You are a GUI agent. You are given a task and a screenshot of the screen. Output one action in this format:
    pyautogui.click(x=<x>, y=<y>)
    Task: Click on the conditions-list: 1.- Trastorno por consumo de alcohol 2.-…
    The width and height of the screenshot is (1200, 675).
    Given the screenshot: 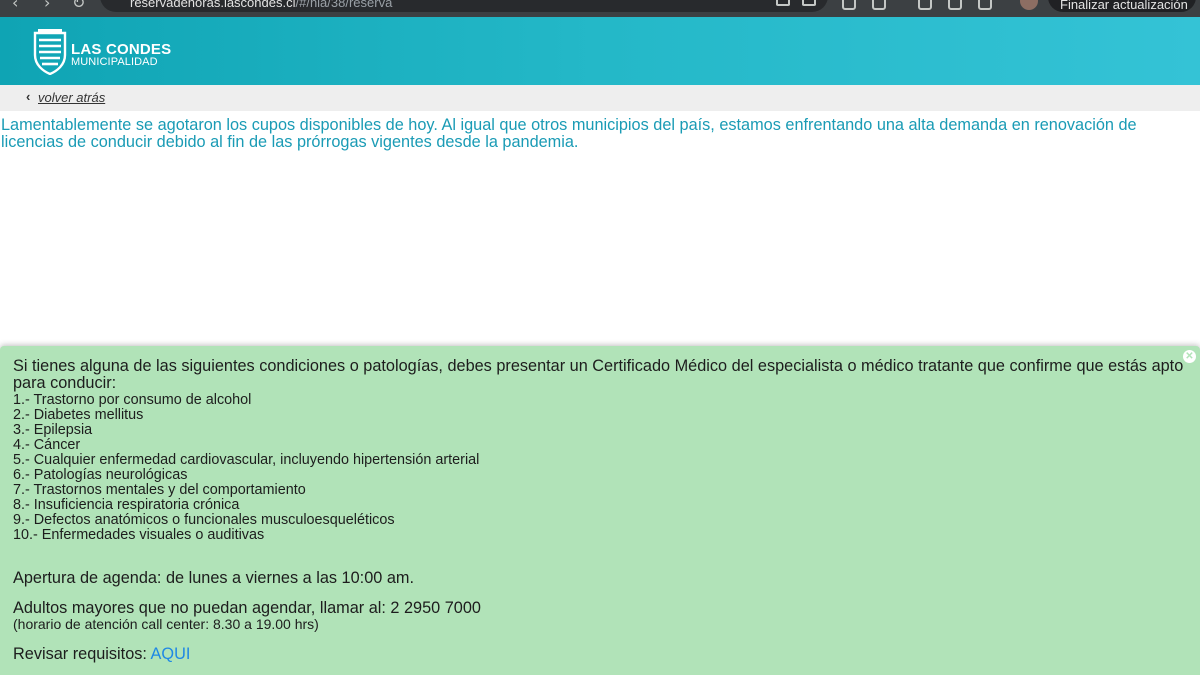 What is the action you would take?
    pyautogui.click(x=246, y=468)
    